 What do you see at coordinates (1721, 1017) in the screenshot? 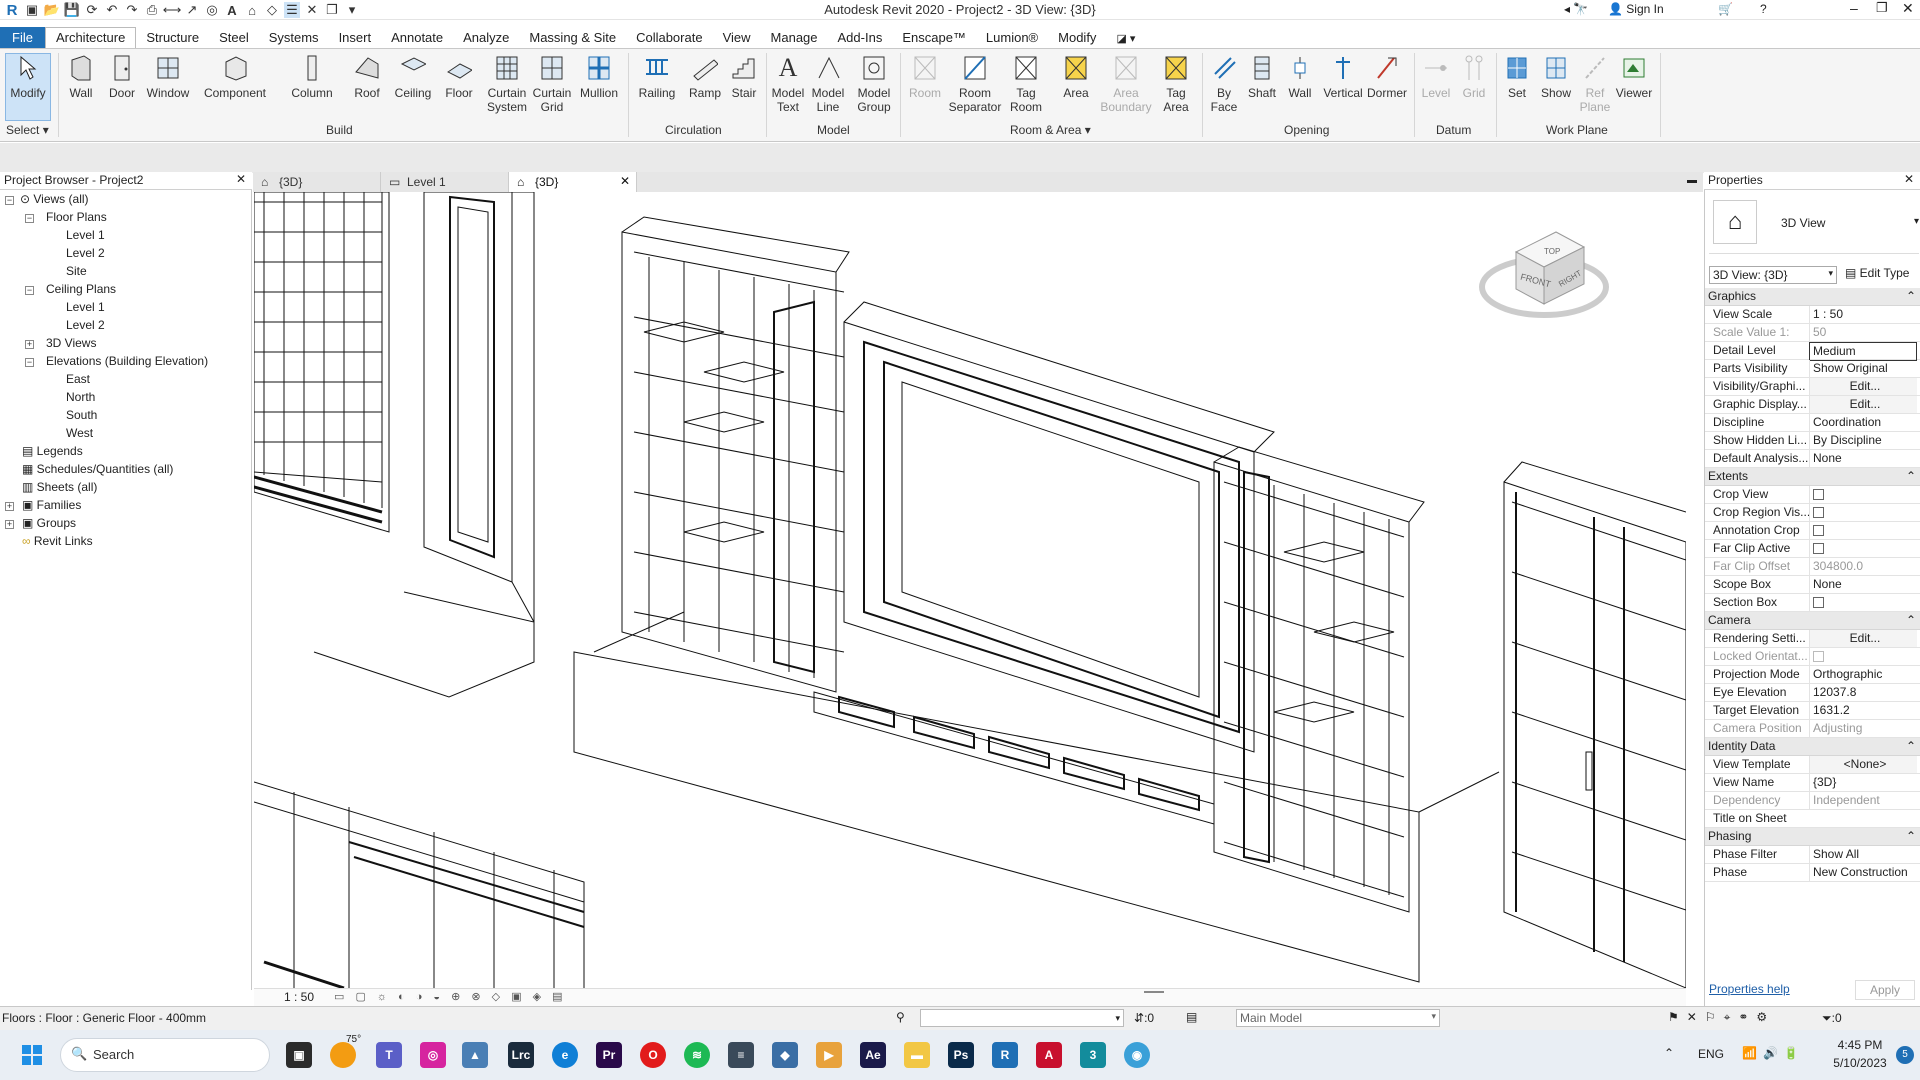
I see `selection-options-icons: ⚑✕⚐⌖⚭⚙` at bounding box center [1721, 1017].